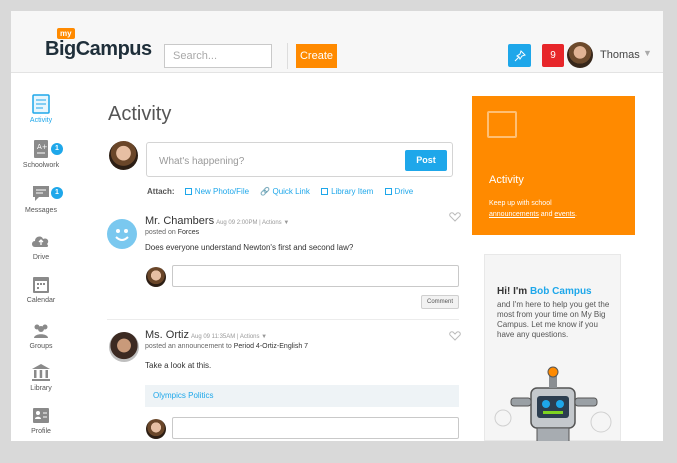 This screenshot has width=677, height=463. Describe the element at coordinates (183, 395) in the screenshot. I see `link-title: Olympics Politics` at that location.